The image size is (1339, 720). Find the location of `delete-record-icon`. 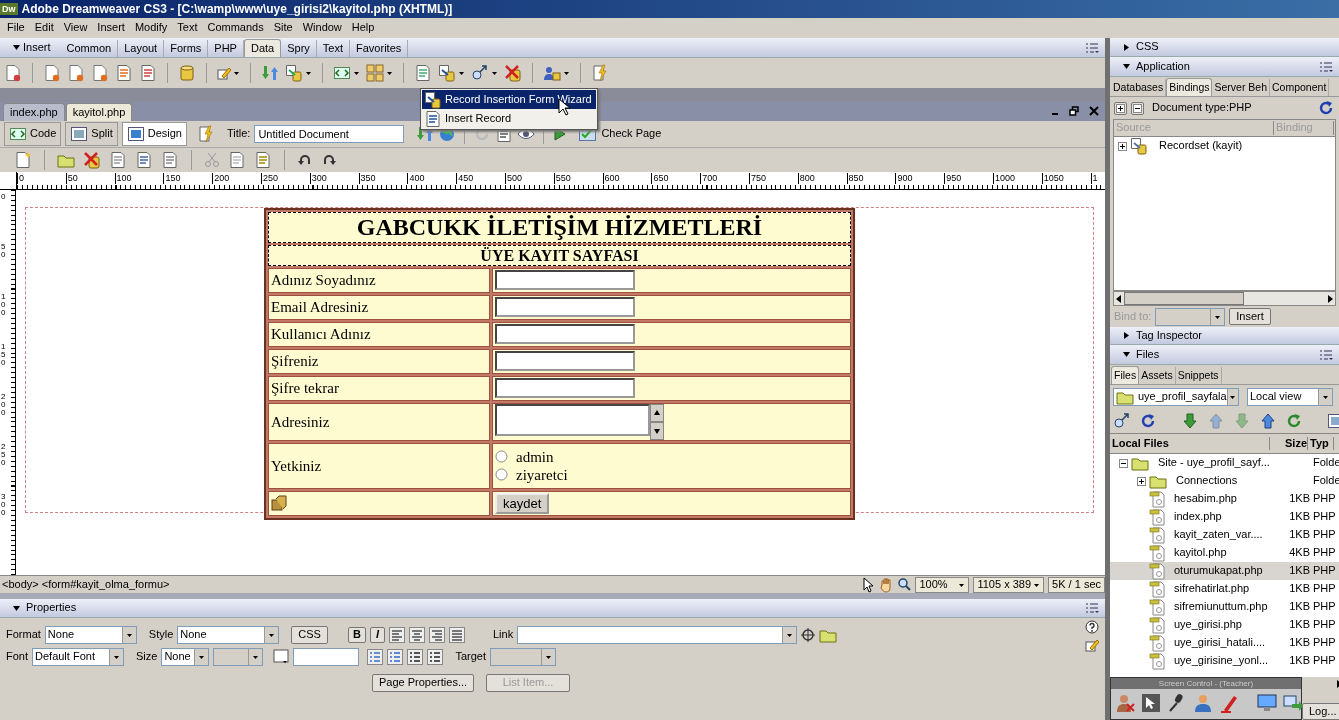

delete-record-icon is located at coordinates (513, 73).